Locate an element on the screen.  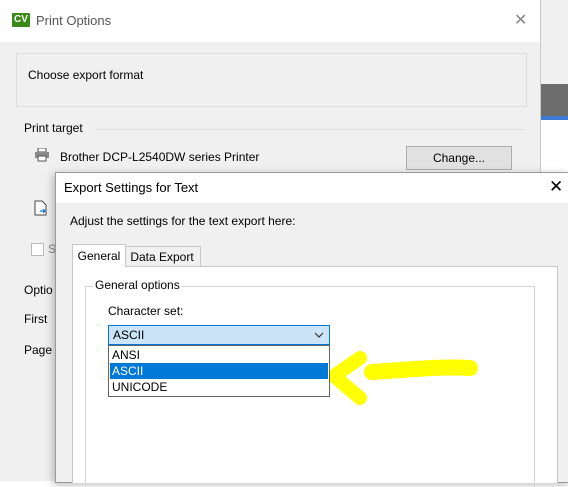
annotation-arrow-icon is located at coordinates (404, 378).